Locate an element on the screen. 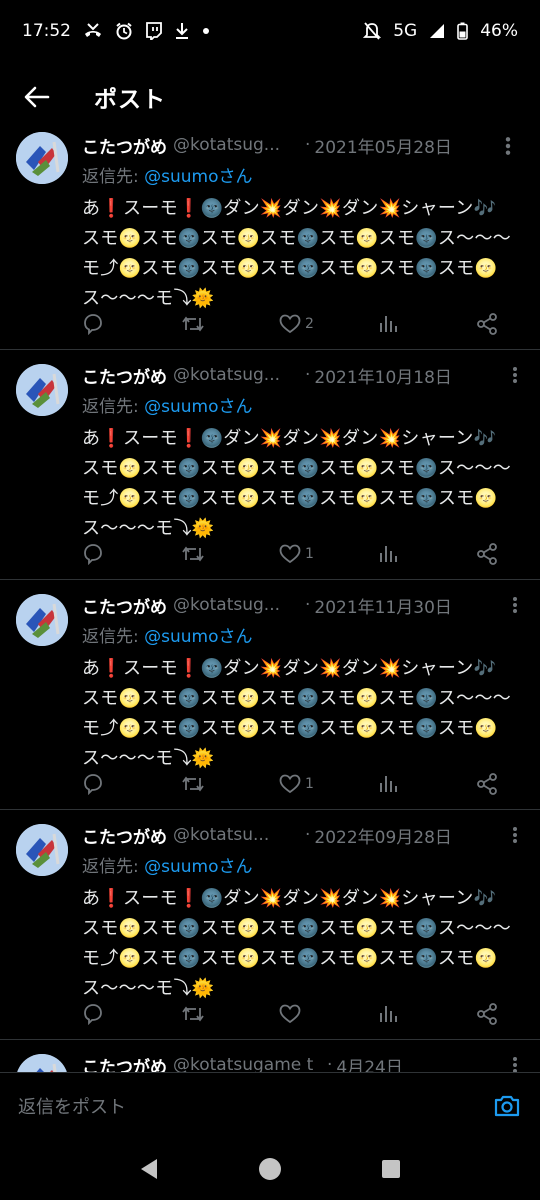 The image size is (540, 1200). tweet-date: 2021年11月30日 is located at coordinates (383, 605).